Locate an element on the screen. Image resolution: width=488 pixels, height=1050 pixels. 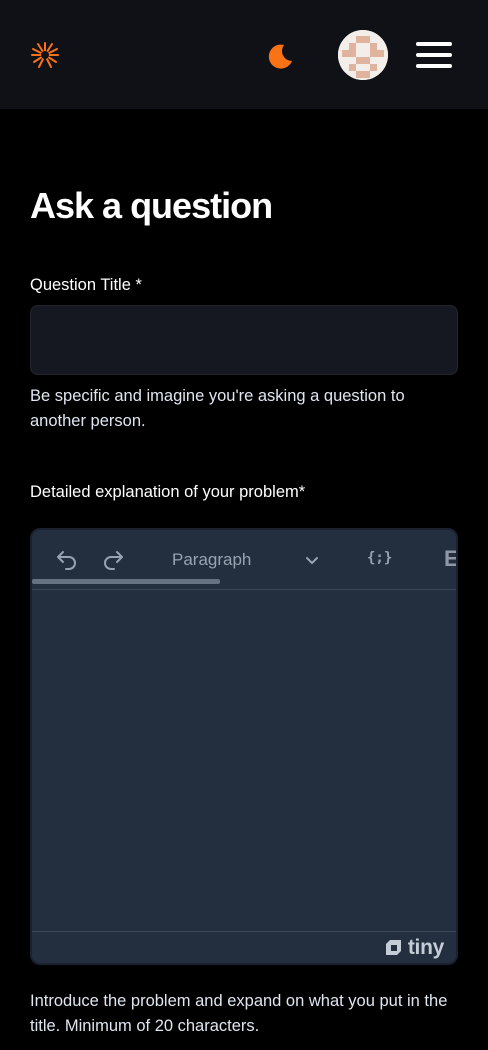
chevron-down-icon is located at coordinates (312, 560).